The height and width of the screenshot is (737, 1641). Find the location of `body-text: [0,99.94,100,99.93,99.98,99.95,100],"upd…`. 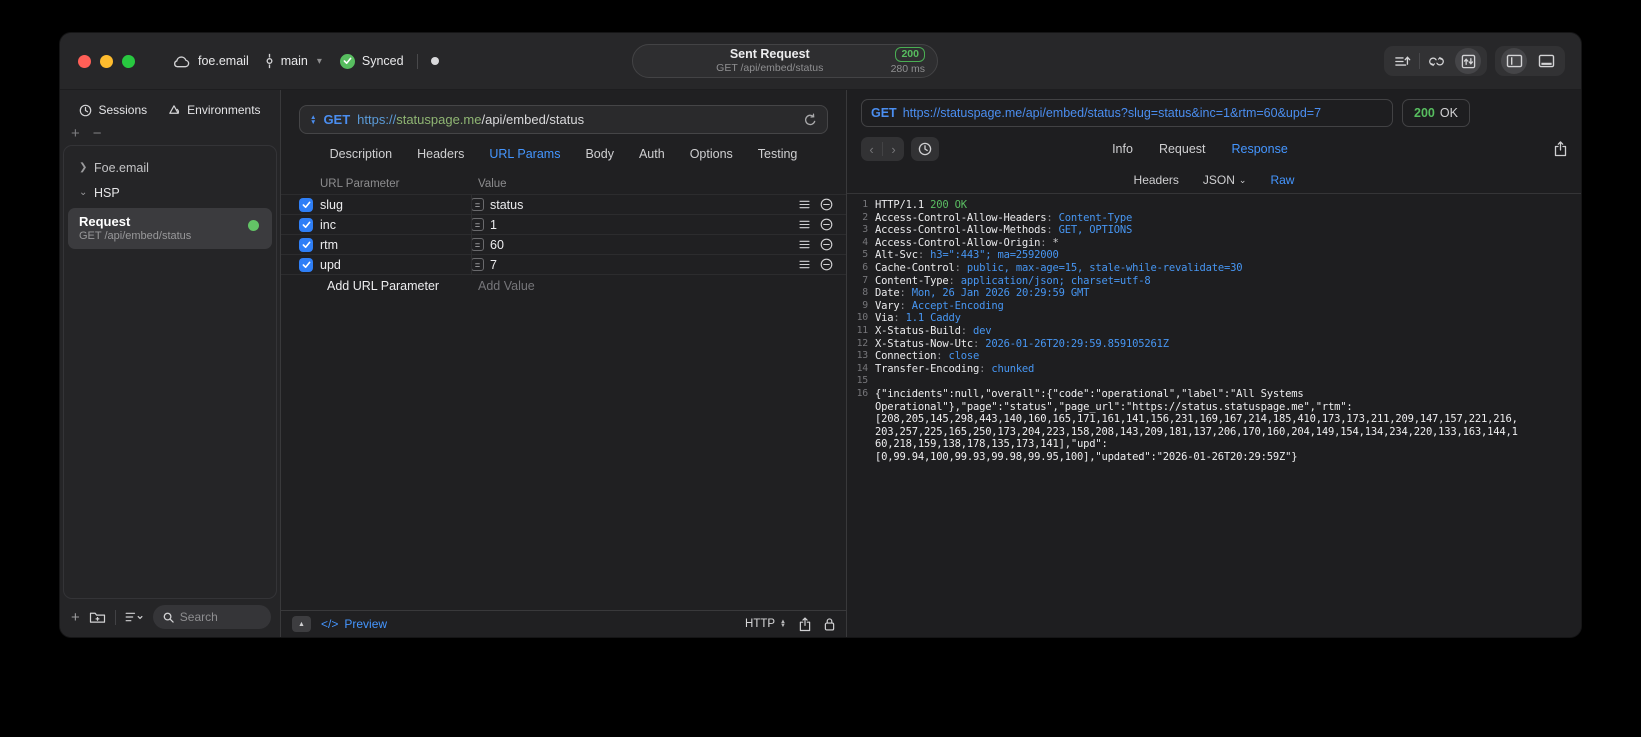

body-text: [0,99.94,100,99.93,99.98,99.95,100],"upd… is located at coordinates (1086, 456).